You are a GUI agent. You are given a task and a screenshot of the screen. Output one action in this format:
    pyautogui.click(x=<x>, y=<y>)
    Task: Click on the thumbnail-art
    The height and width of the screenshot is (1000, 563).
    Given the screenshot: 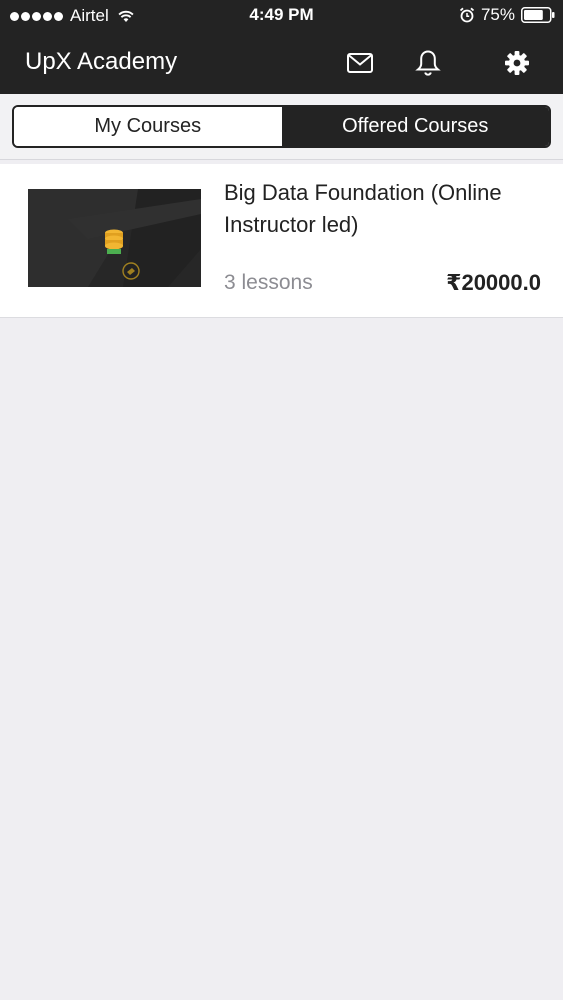 What is the action you would take?
    pyautogui.click(x=114, y=238)
    